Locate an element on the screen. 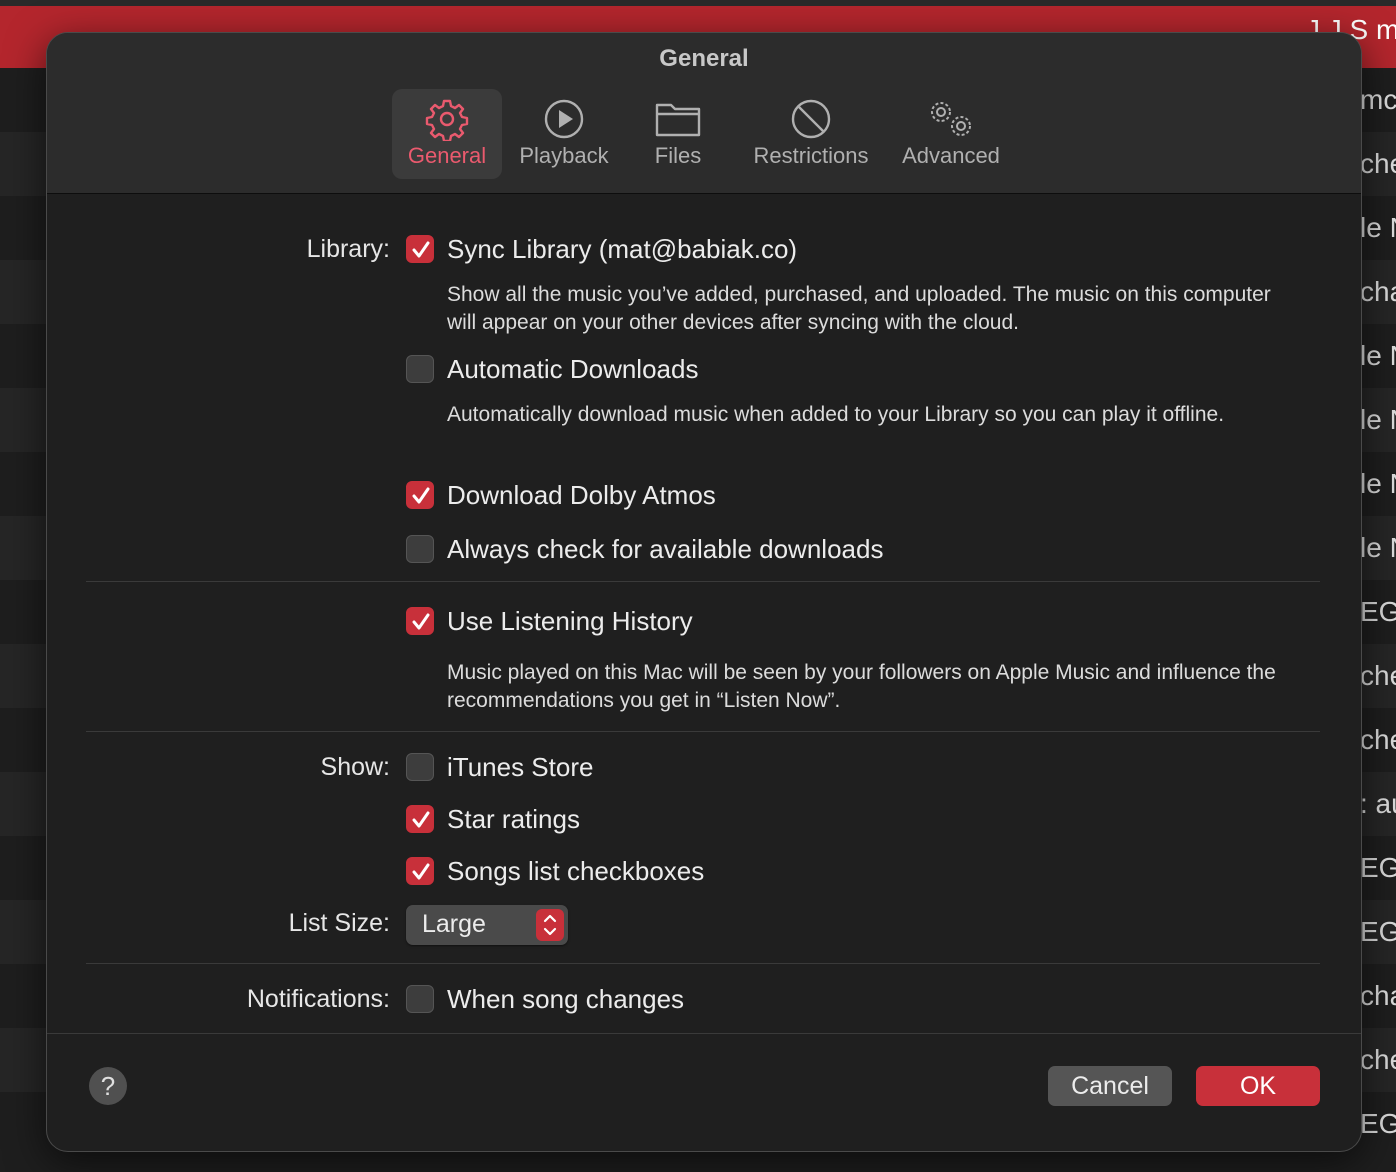 The height and width of the screenshot is (1172, 1396). tab-files-label: Files is located at coordinates (678, 155).